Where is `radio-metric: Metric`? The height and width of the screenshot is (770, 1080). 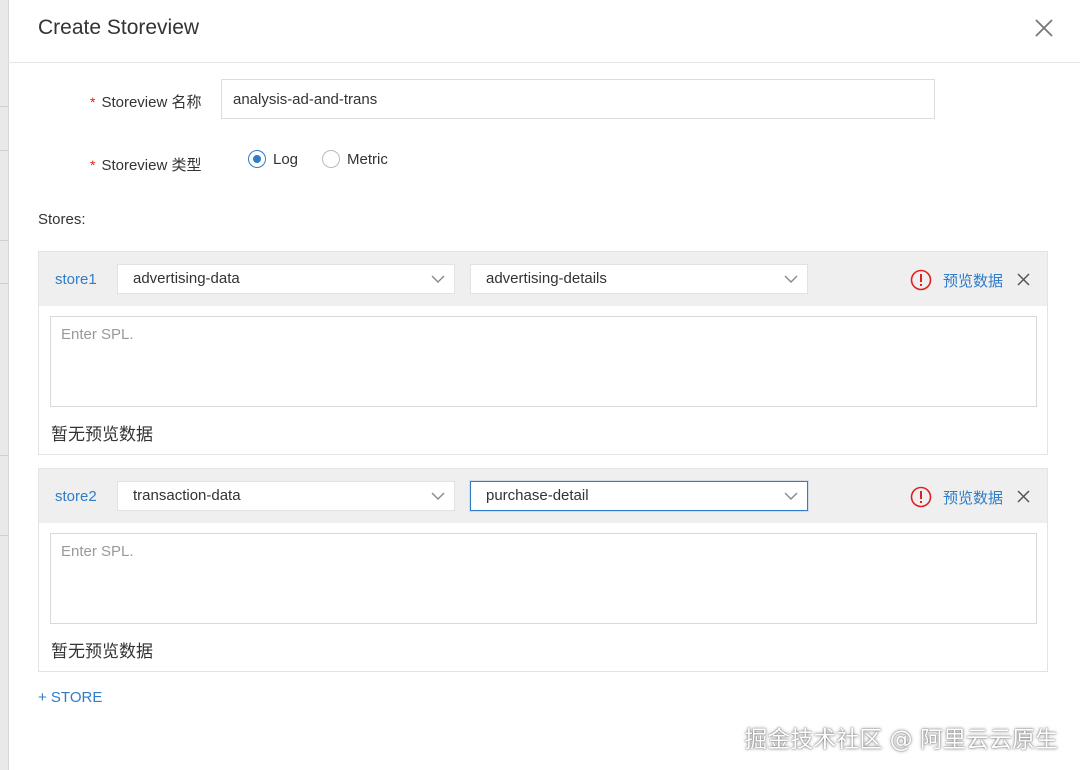
radio-metric: Metric is located at coordinates (355, 159).